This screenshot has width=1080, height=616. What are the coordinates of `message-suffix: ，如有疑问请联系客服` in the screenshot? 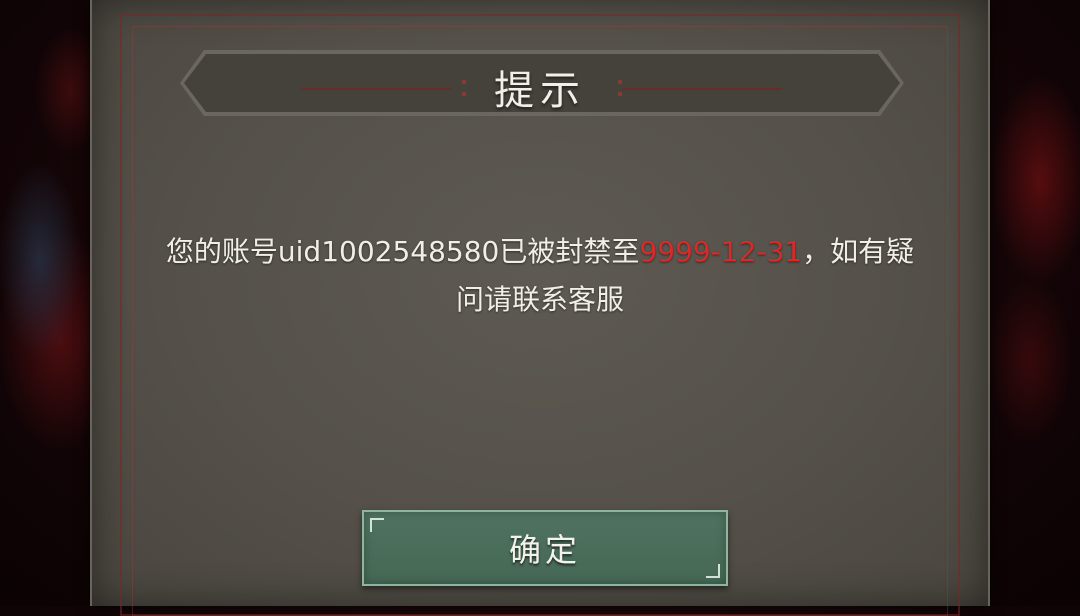 It's located at (685, 275).